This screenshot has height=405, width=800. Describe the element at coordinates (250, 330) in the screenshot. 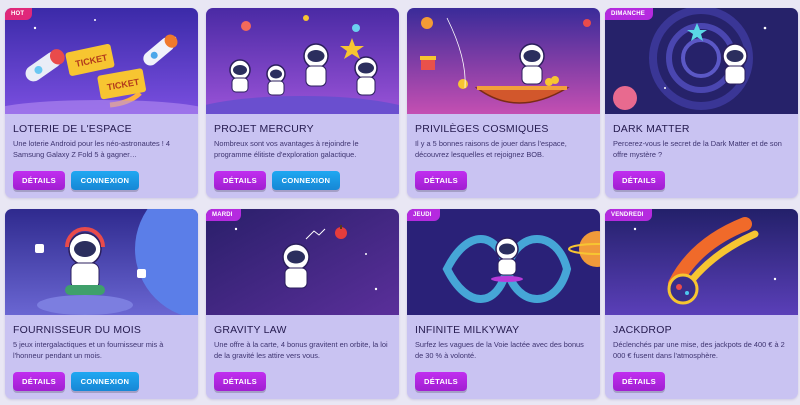

I see `card-title: GRAVITY LAW` at that location.